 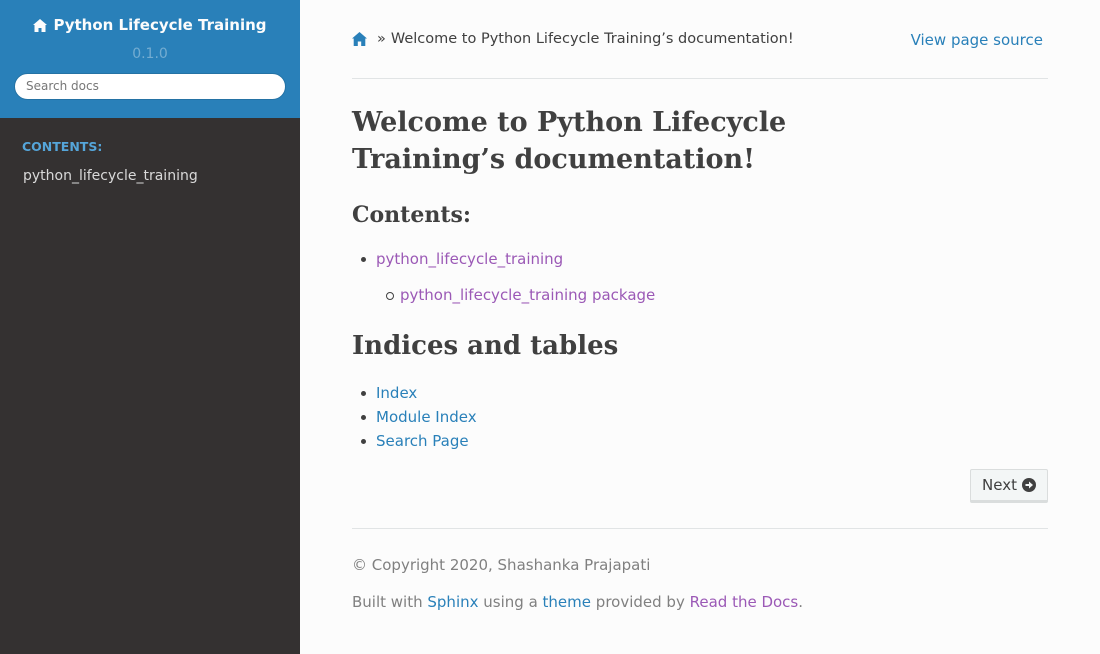 What do you see at coordinates (387, 602) in the screenshot?
I see `built-prefix: Built with` at bounding box center [387, 602].